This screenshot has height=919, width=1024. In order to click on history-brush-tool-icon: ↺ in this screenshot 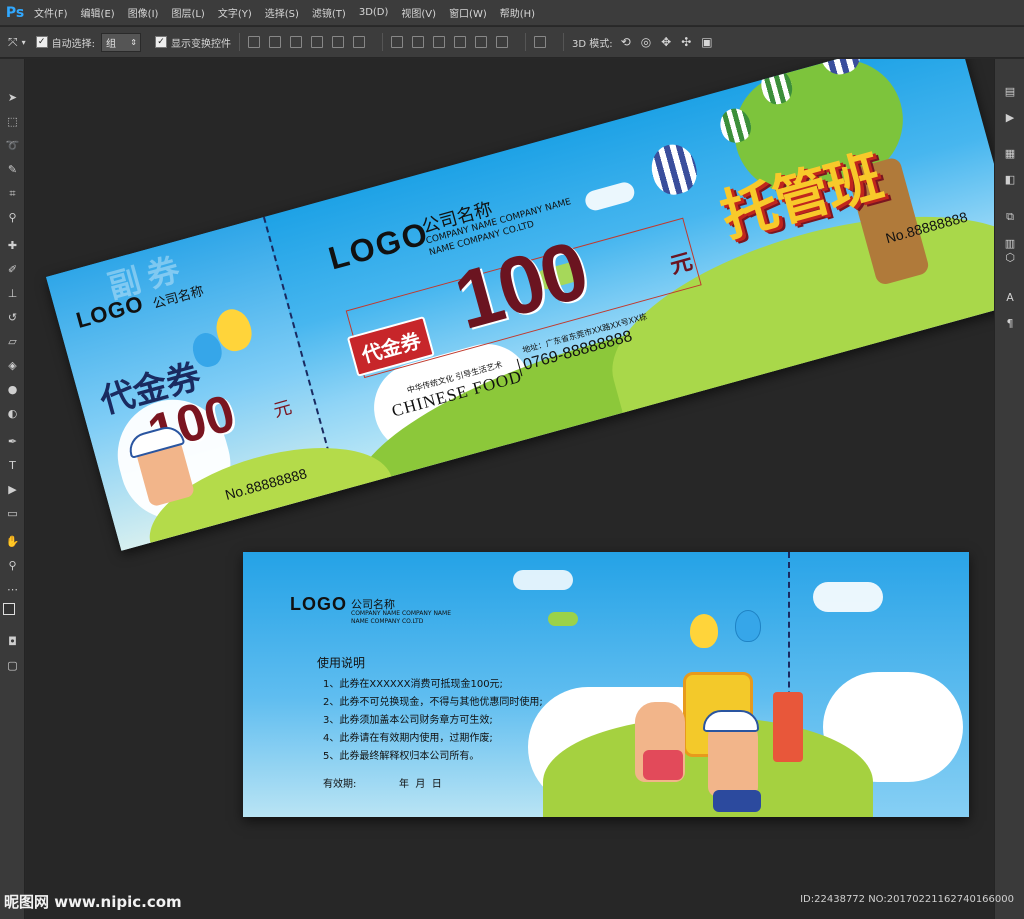, I will do `click(12, 317)`.